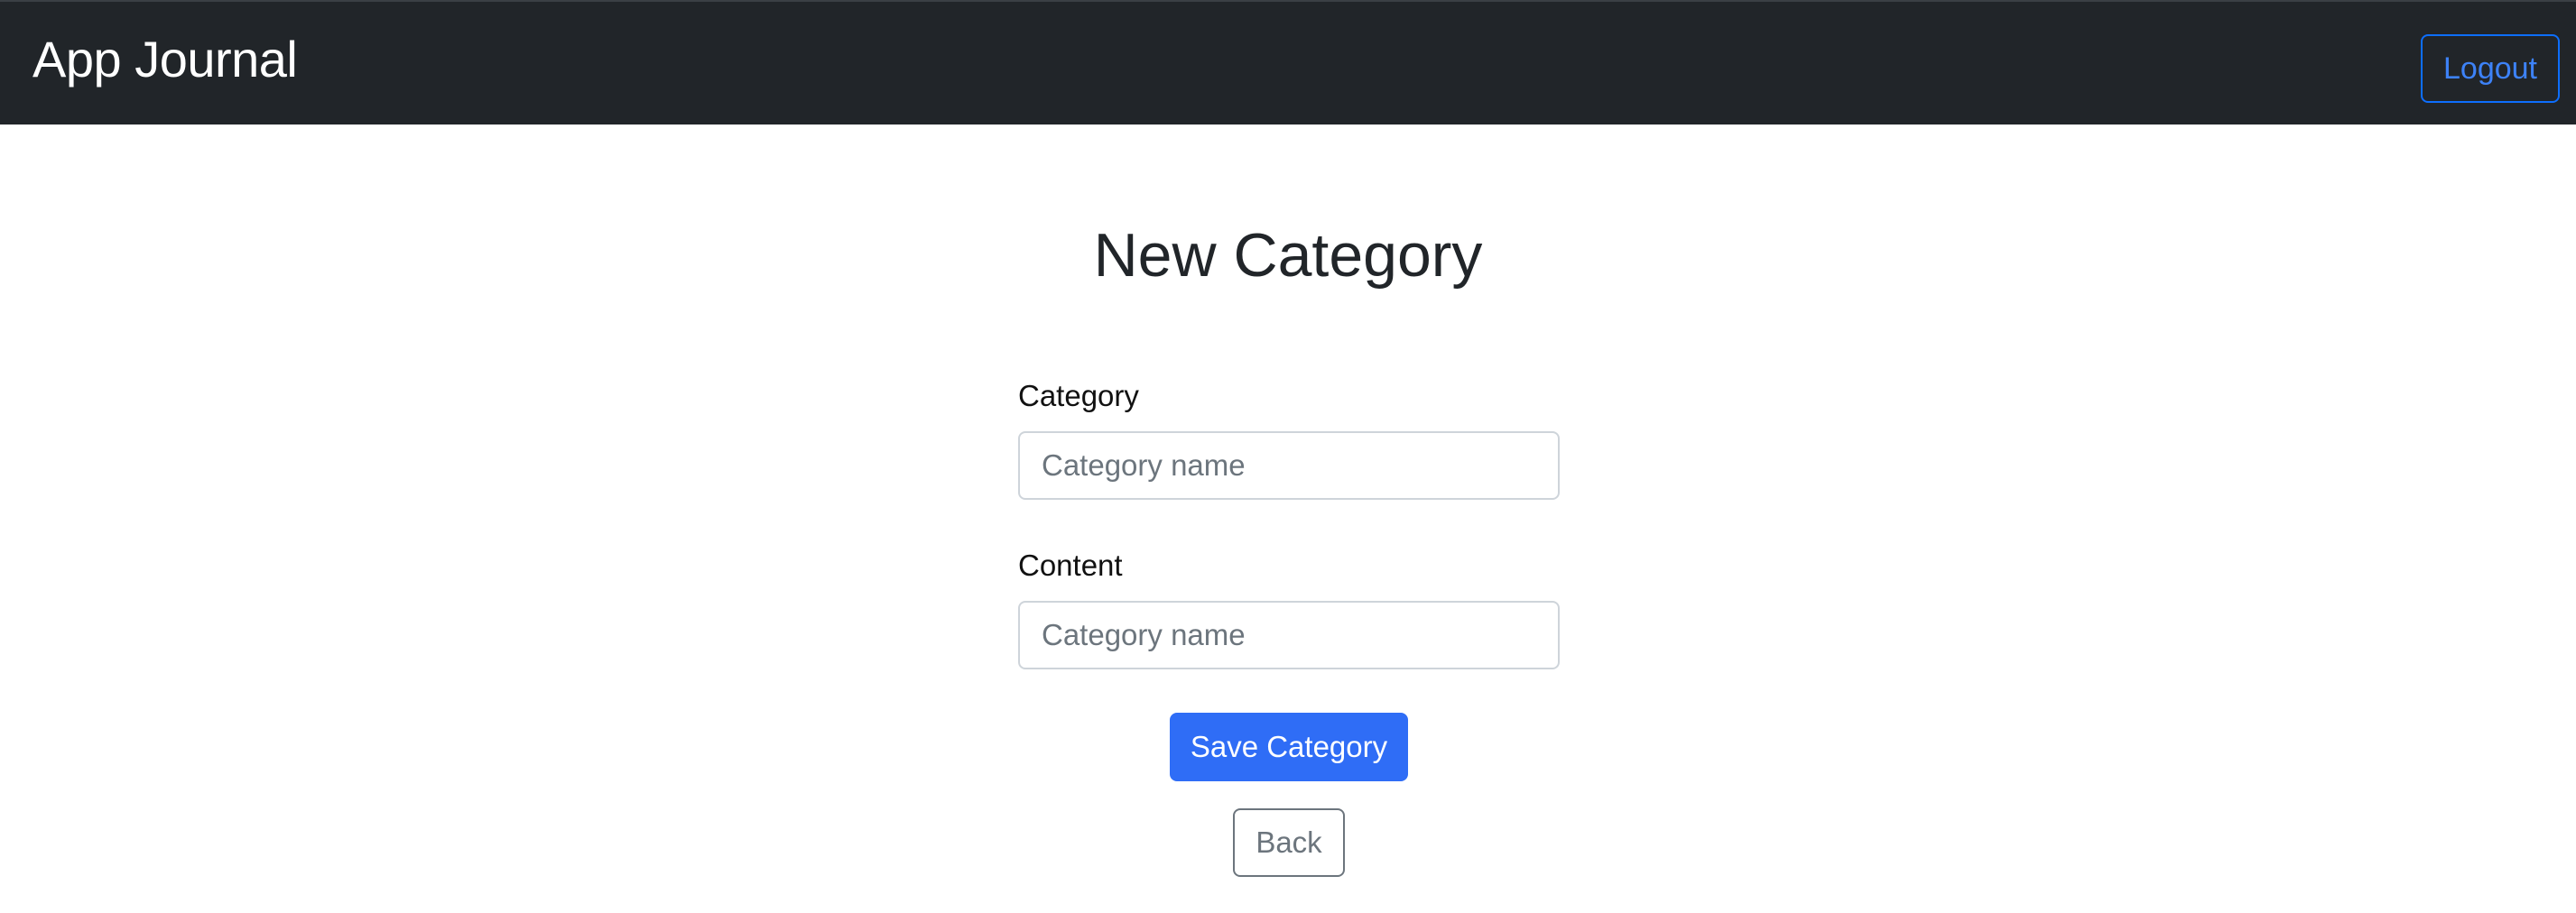 The height and width of the screenshot is (913, 2576). I want to click on logout-button: Logout, so click(2490, 68).